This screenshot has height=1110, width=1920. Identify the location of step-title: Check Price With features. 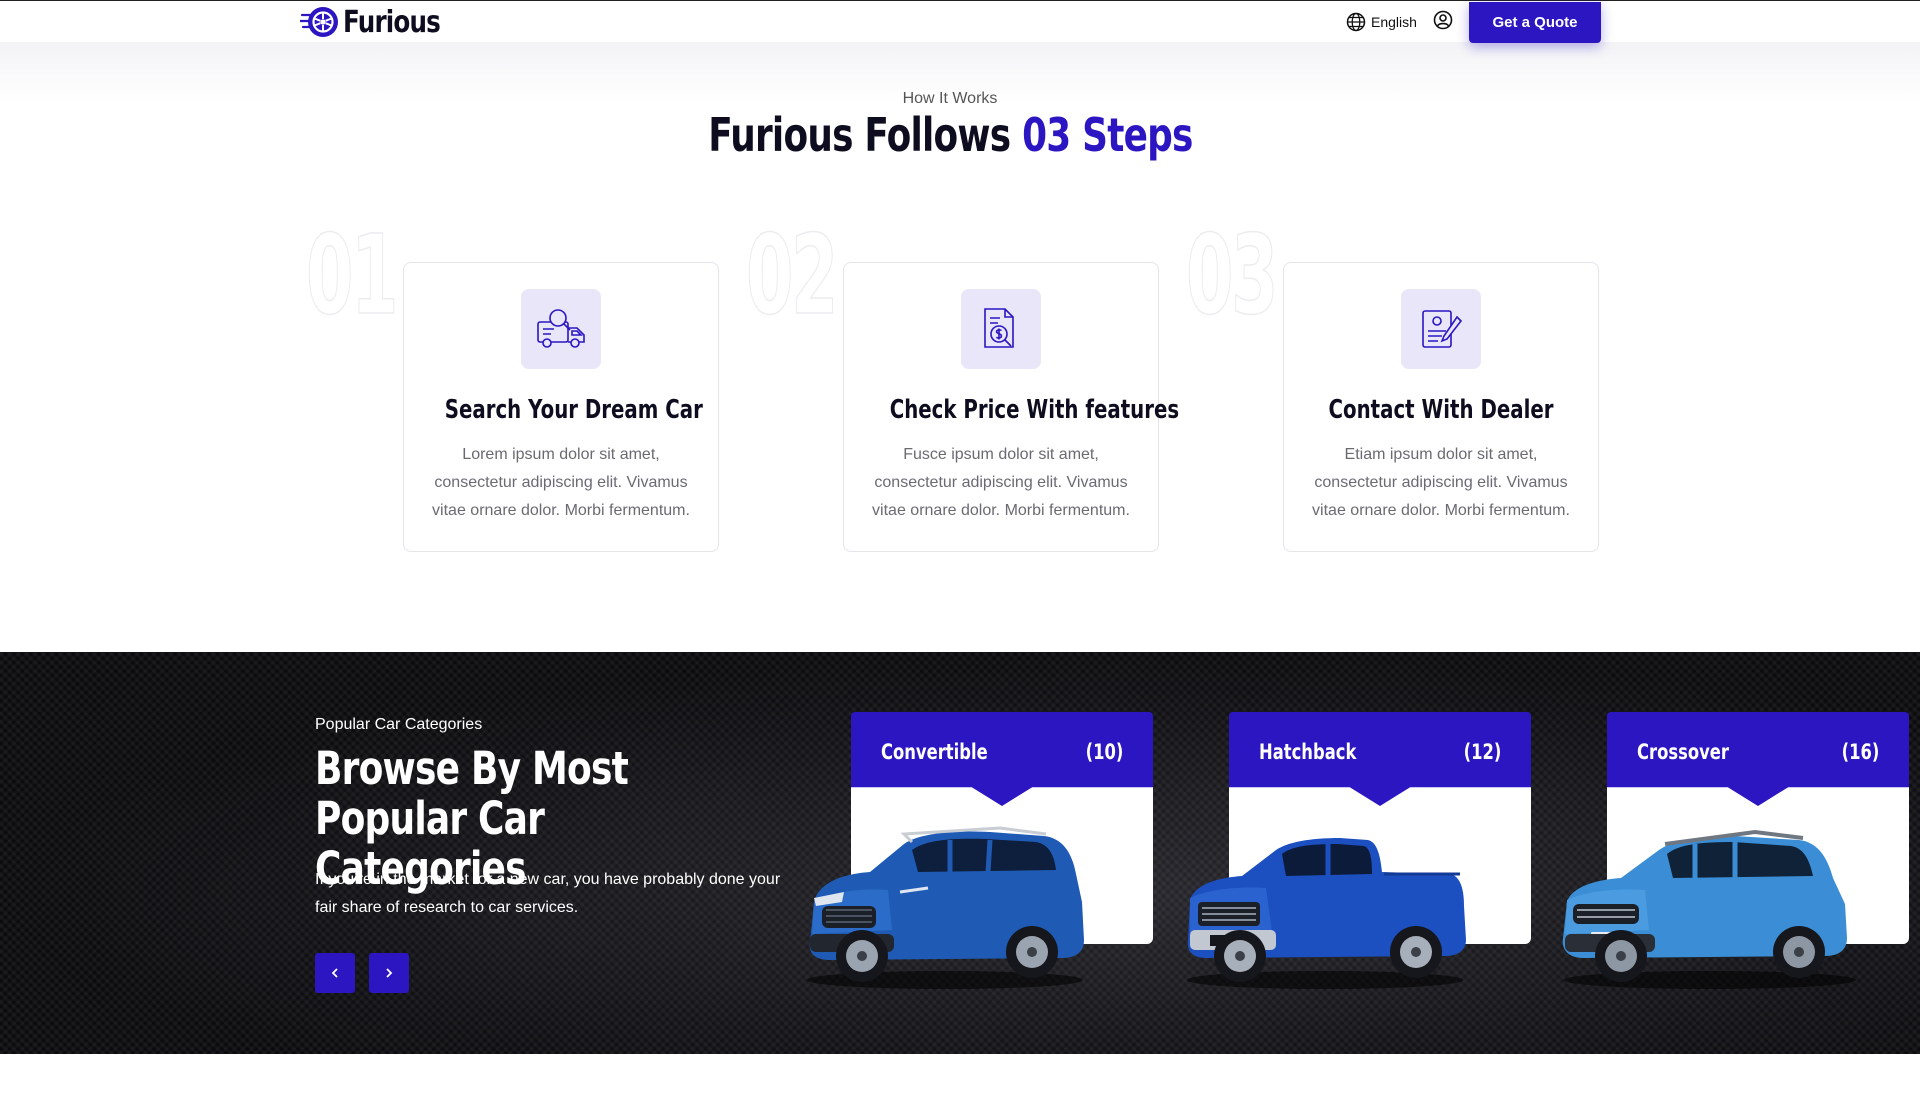
(1034, 410).